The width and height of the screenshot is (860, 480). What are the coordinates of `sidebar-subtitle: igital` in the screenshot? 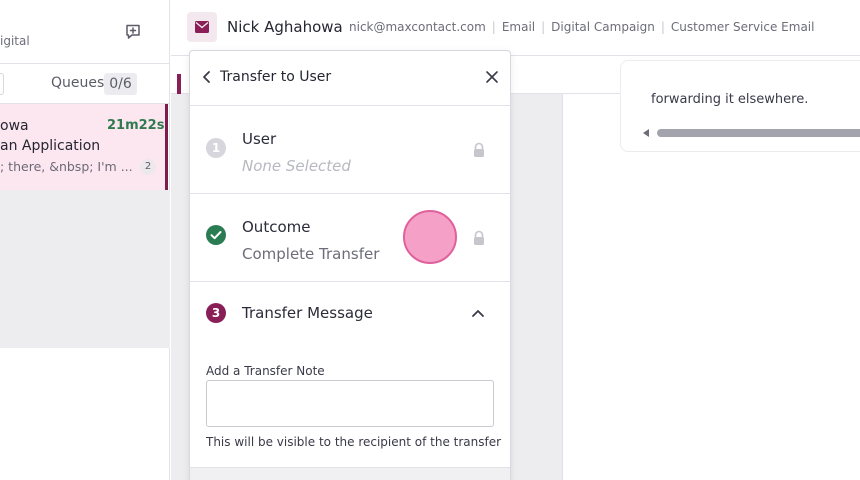 It's located at (15, 41).